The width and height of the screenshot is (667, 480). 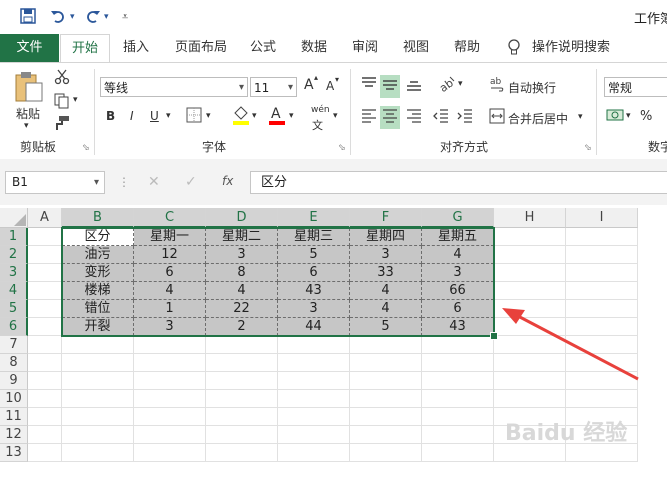 What do you see at coordinates (458, 273) in the screenshot?
I see `cell-g3: 3` at bounding box center [458, 273].